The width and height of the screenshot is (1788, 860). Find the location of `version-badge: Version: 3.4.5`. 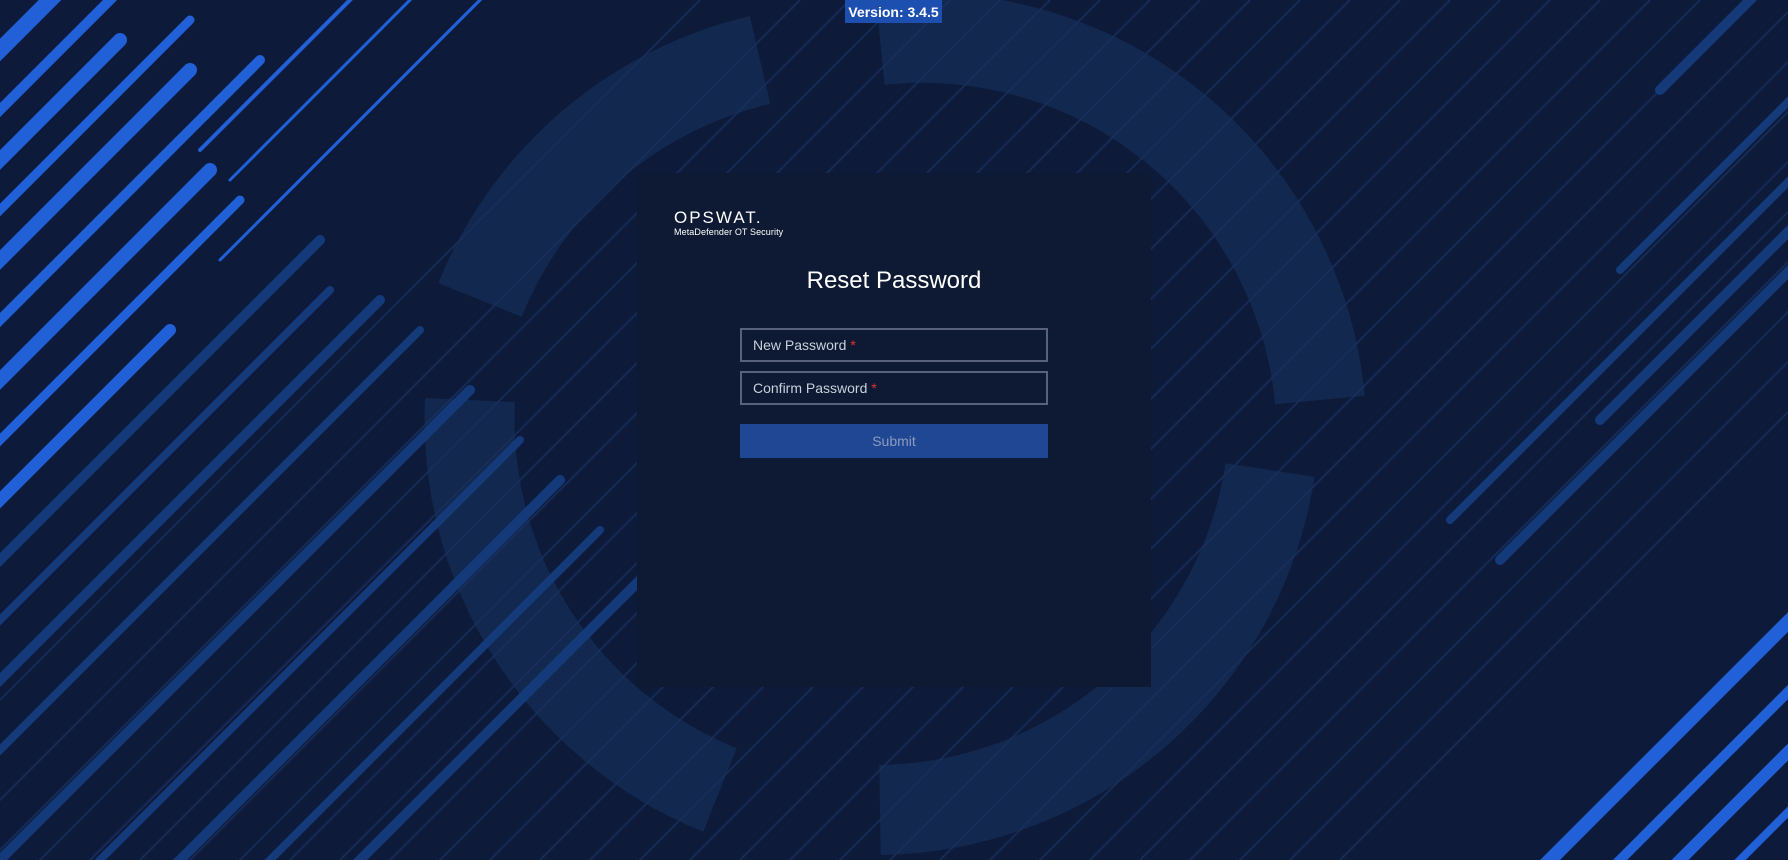

version-badge: Version: 3.4.5 is located at coordinates (893, 11).